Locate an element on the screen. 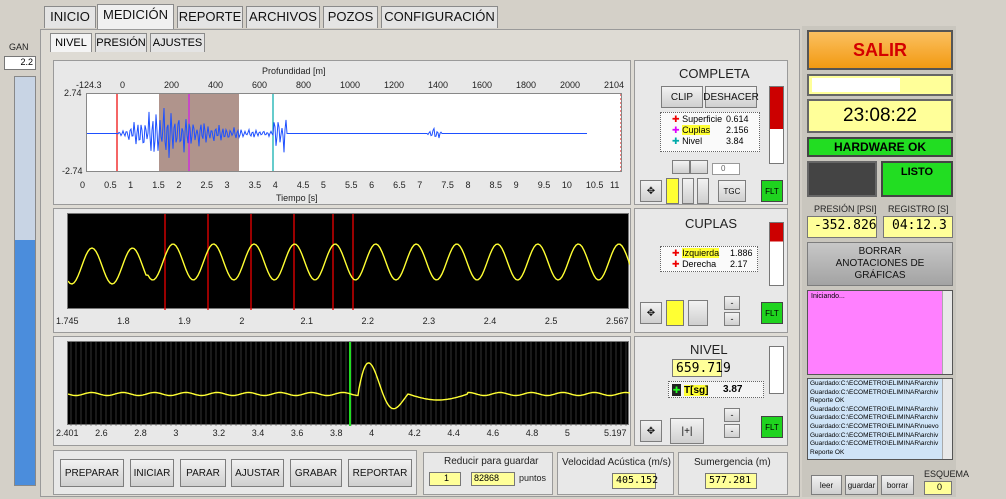 Image resolution: width=1006 pixels, height=499 pixels. t-sg-value: 3.87 is located at coordinates (733, 389).